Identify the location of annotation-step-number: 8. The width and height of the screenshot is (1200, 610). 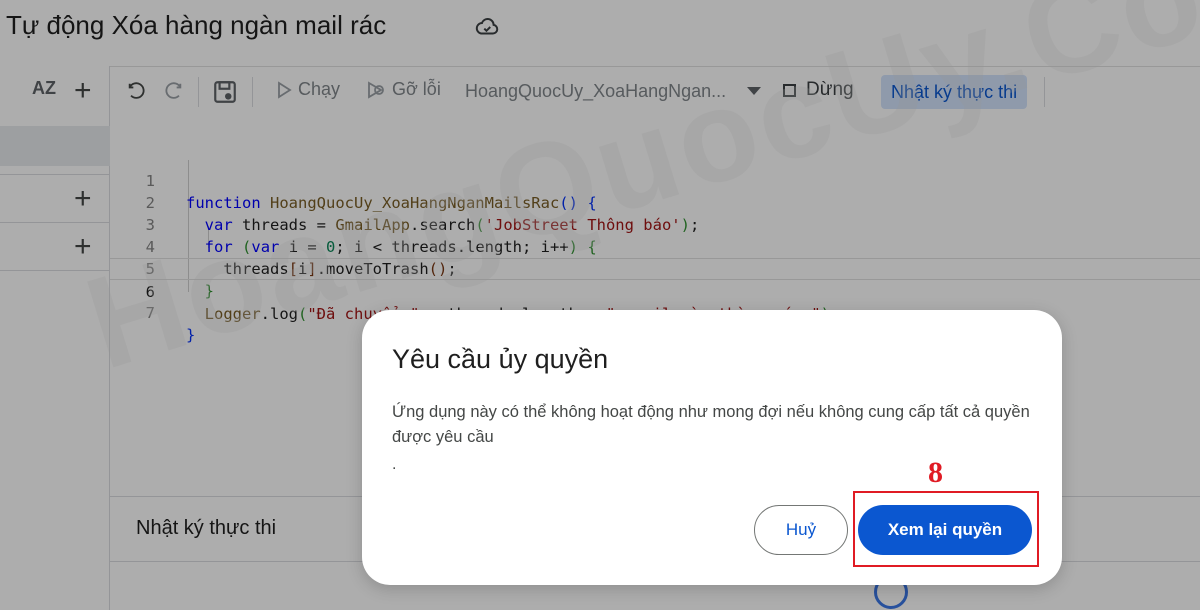
(935, 472).